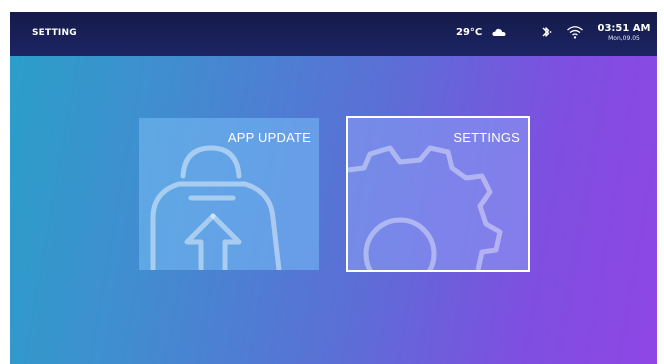  What do you see at coordinates (54, 33) in the screenshot?
I see `screen-title: SETTING` at bounding box center [54, 33].